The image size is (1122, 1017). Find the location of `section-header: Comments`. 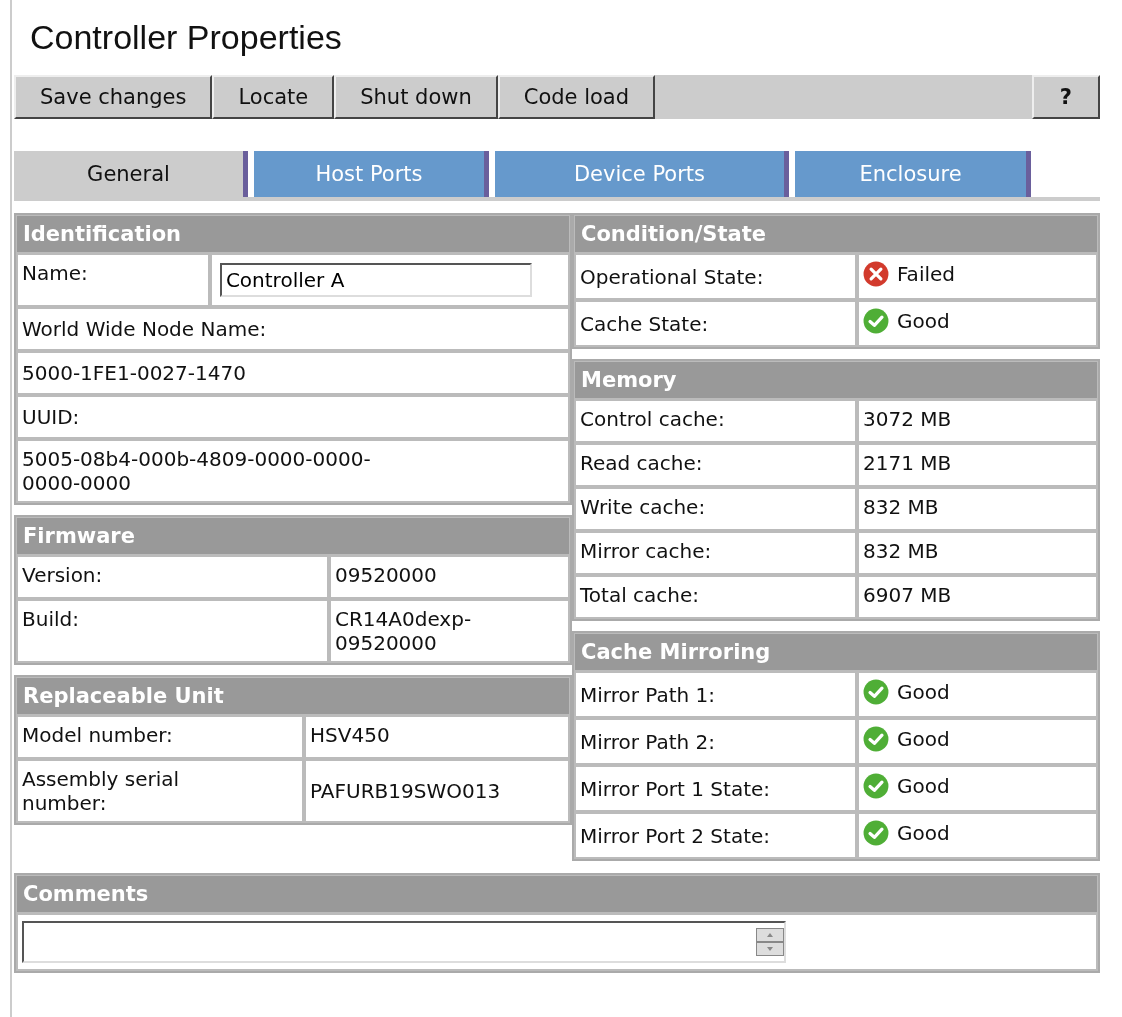

section-header: Comments is located at coordinates (557, 894).